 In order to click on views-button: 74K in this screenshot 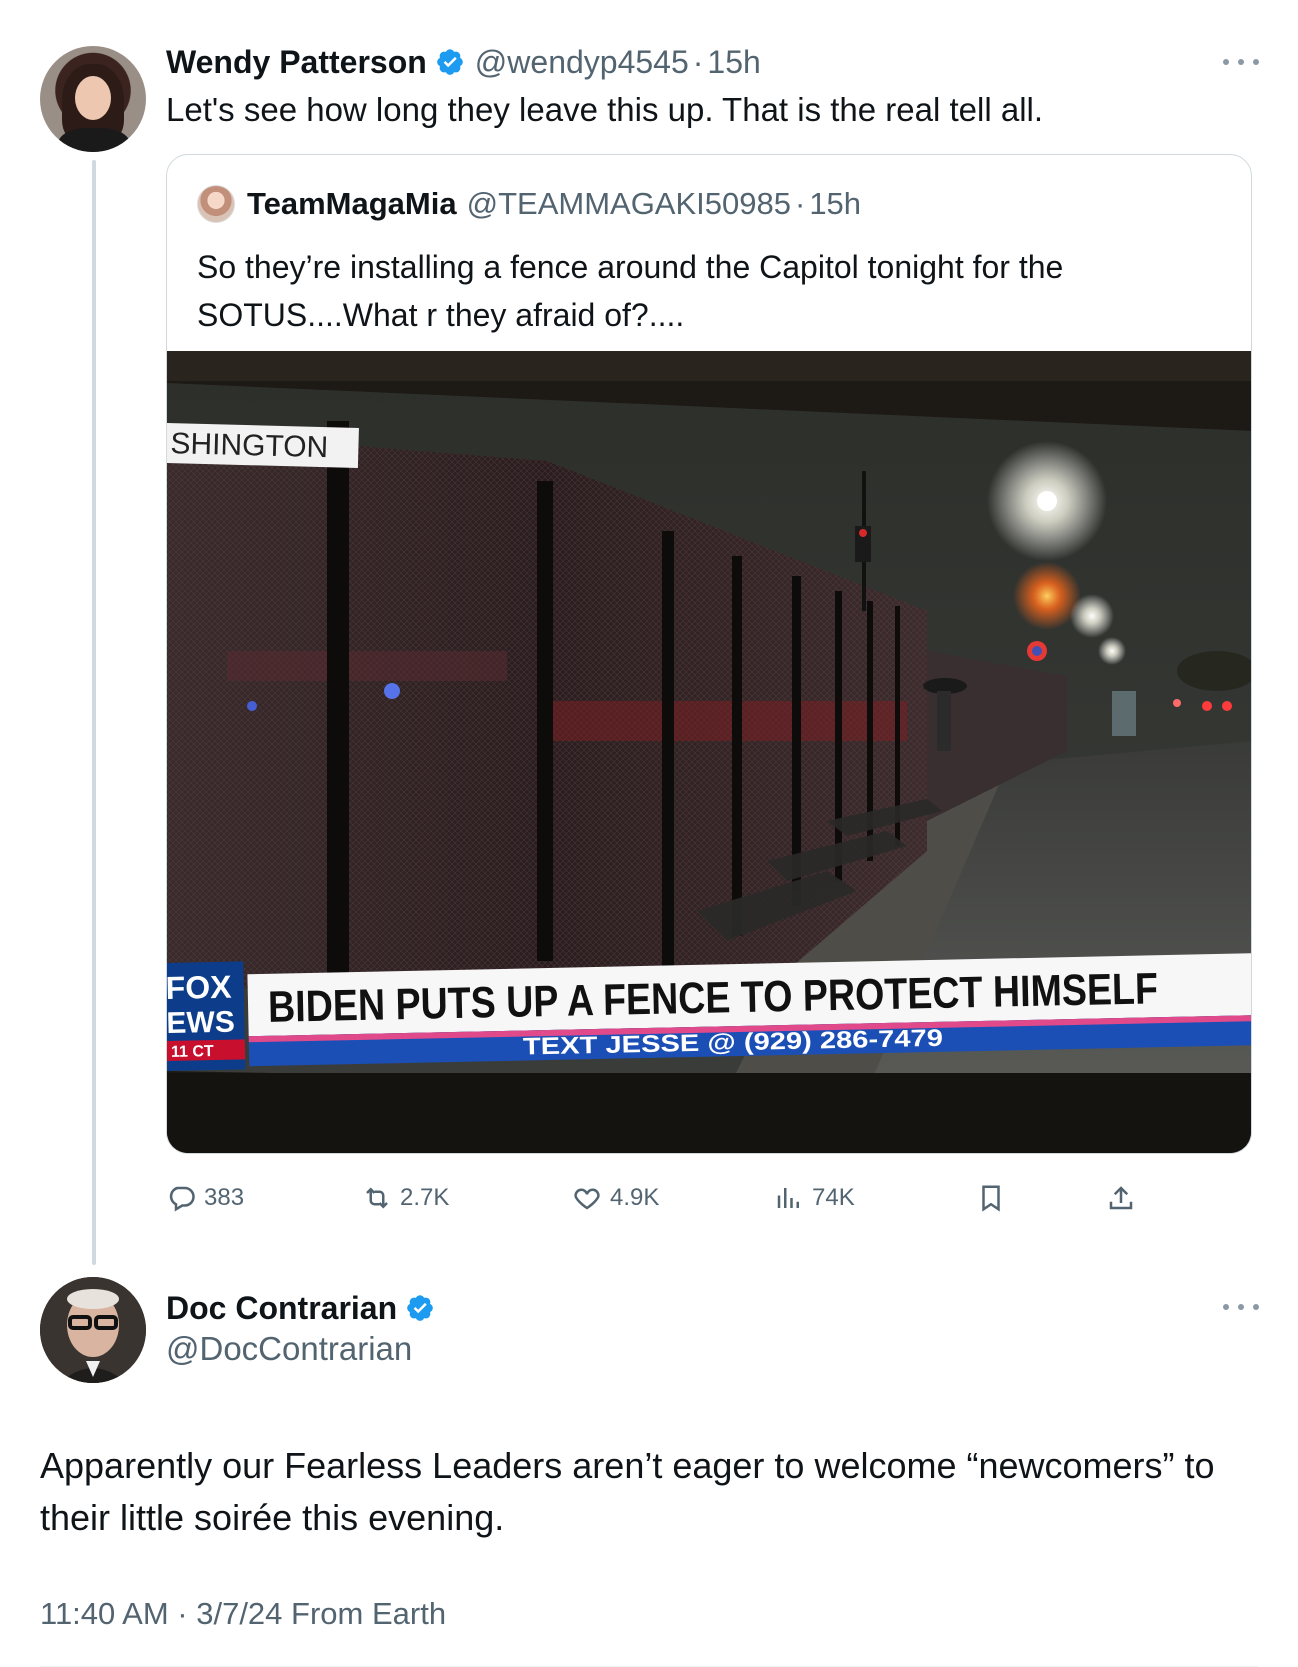, I will do `click(814, 1198)`.